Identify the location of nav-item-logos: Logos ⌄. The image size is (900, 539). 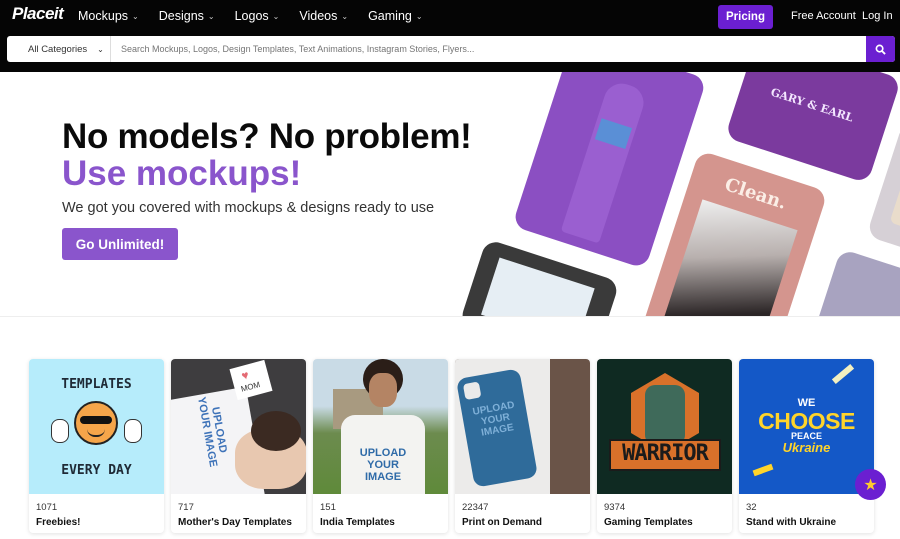
(257, 16).